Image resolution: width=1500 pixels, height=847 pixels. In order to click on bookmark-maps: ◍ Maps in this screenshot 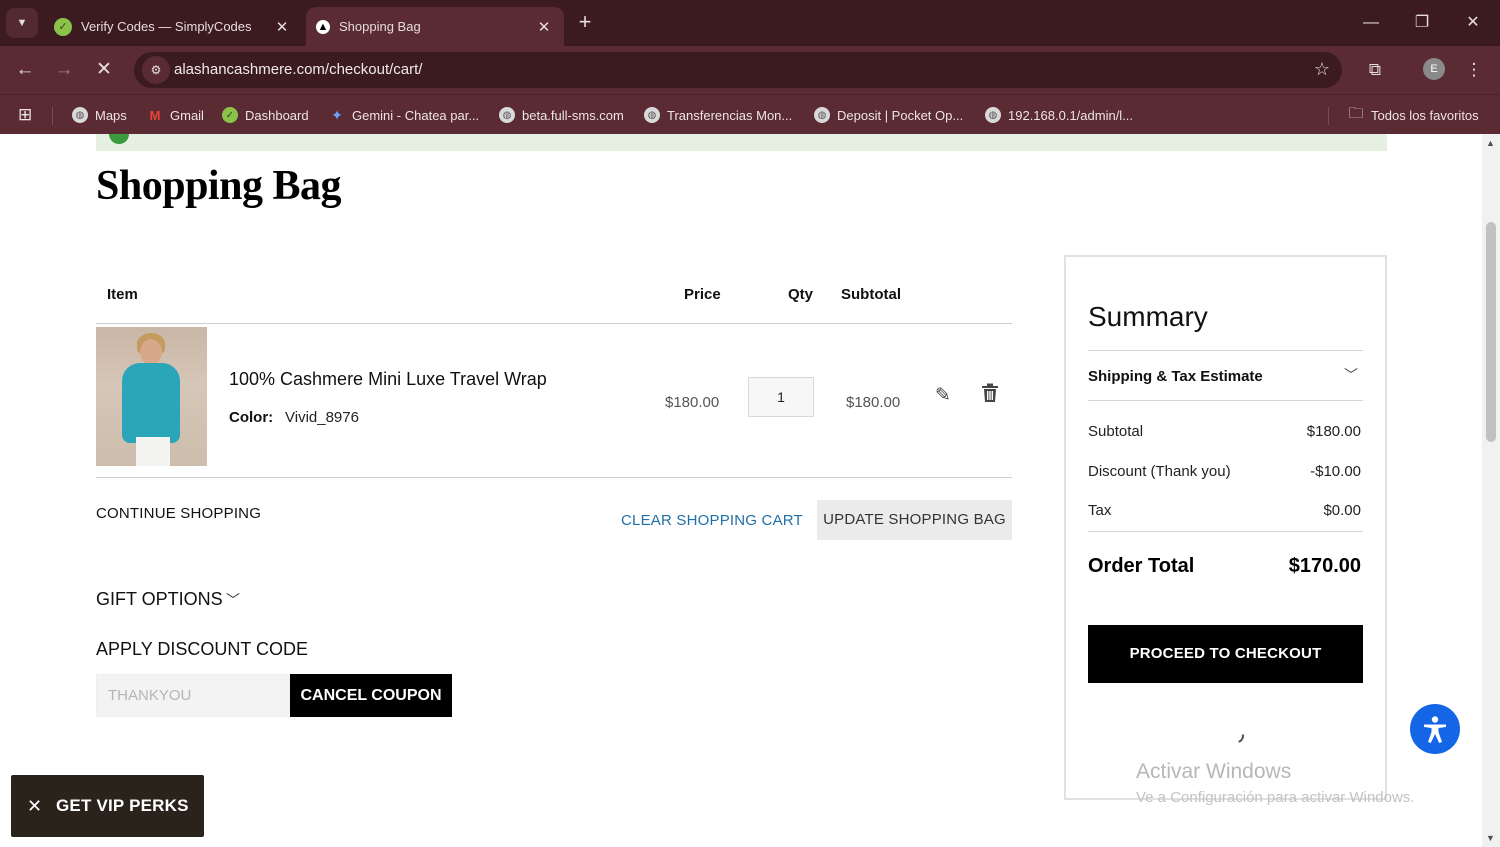, I will do `click(99, 115)`.